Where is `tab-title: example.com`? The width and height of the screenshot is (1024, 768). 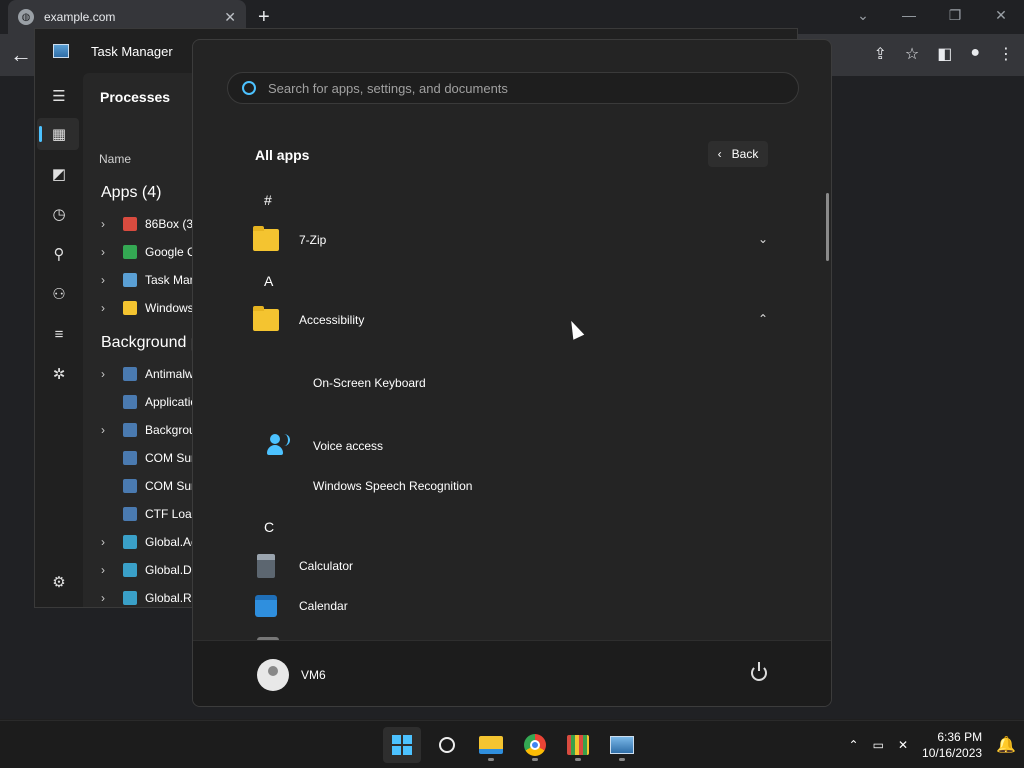
tab-title: example.com is located at coordinates (80, 17).